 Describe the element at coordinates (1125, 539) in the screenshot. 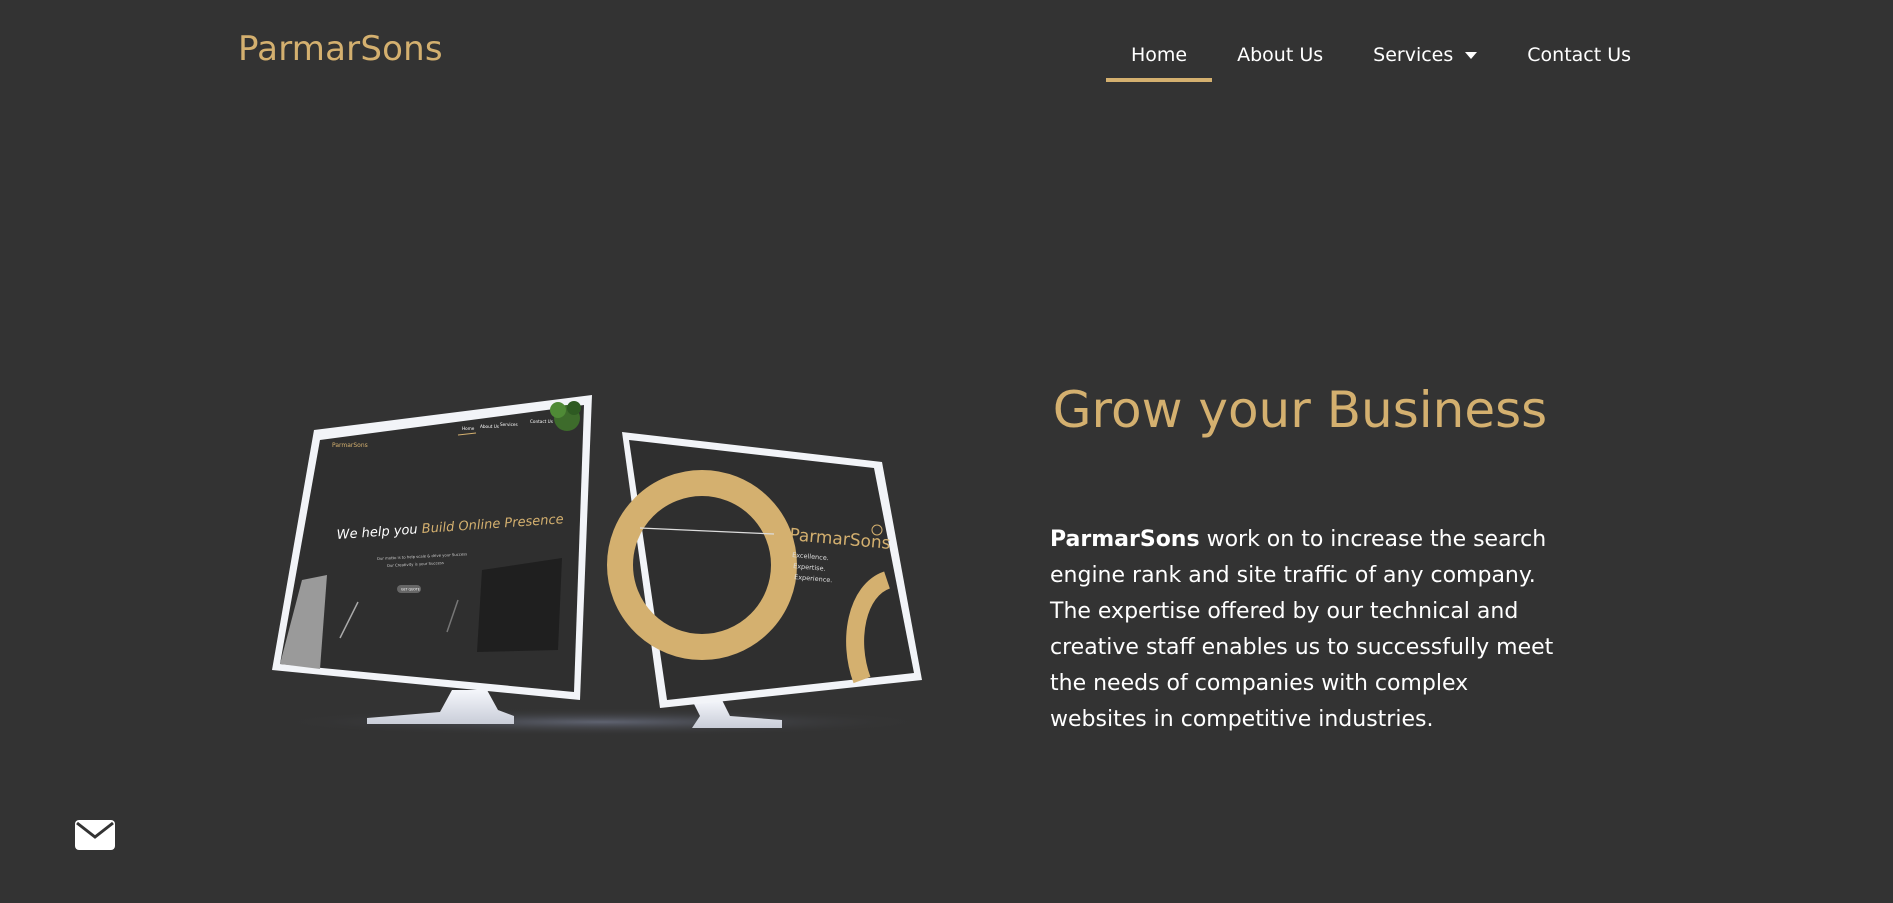

I see `hero-brand-name: ParmarSons` at that location.